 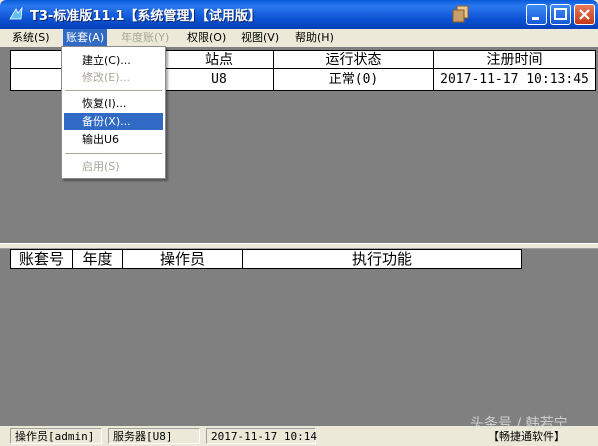 I want to click on status-datetime: 2017-11-17 10:14, so click(x=261, y=436).